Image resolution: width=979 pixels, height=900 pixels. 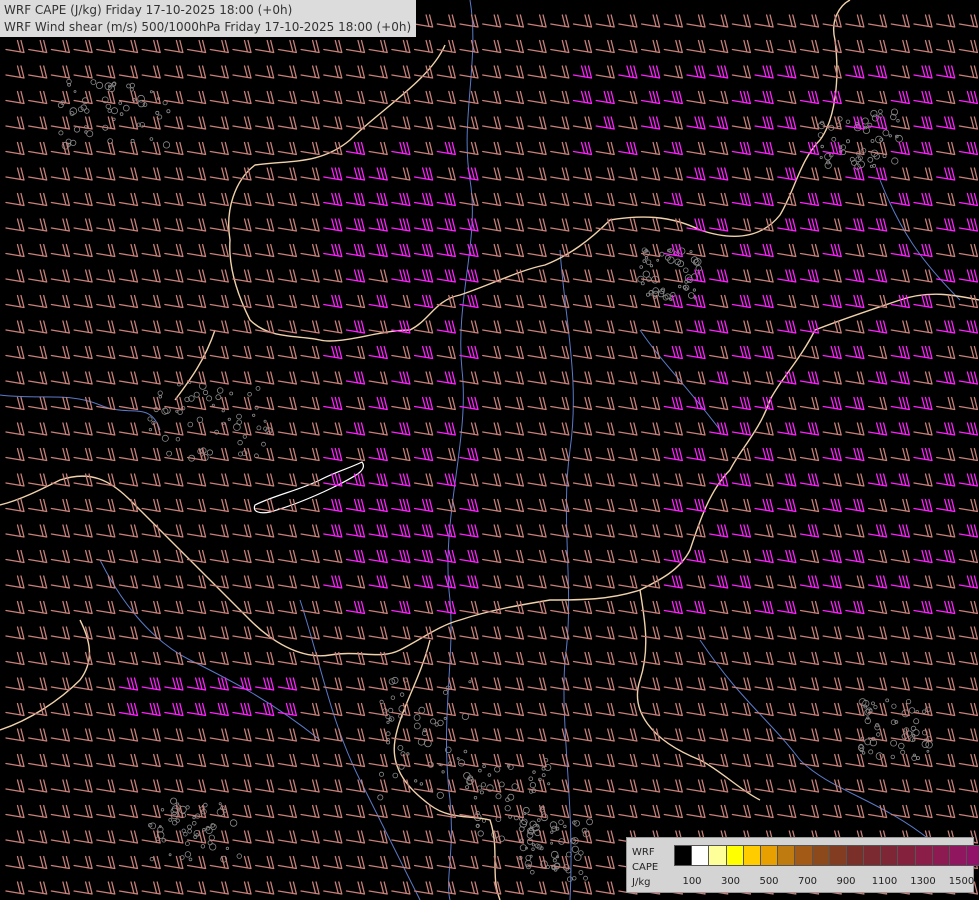 I want to click on legend-tick-label: 100, so click(x=692, y=881).